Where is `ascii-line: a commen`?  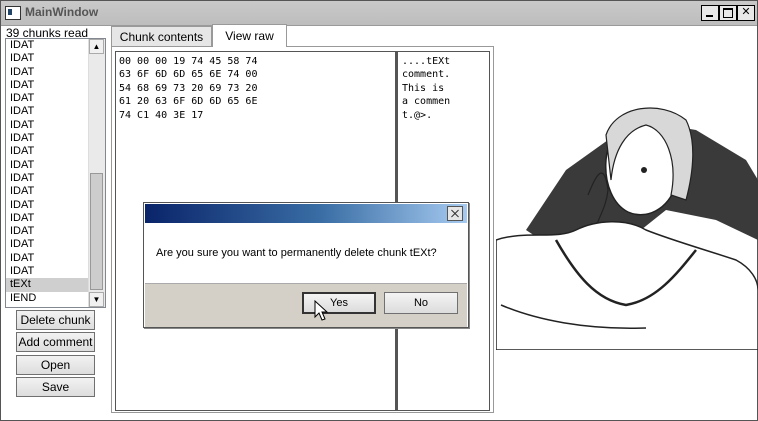
ascii-line: a commen is located at coordinates (426, 102).